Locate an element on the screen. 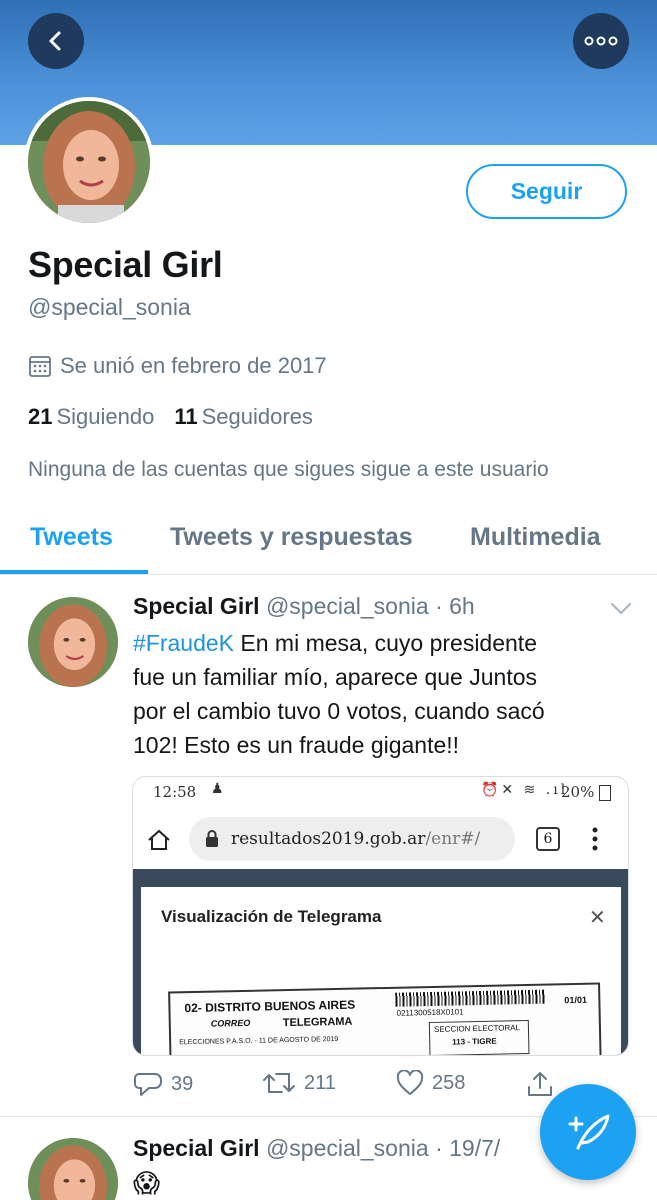 The image size is (657, 1200). close-icon: ✕ is located at coordinates (597, 918).